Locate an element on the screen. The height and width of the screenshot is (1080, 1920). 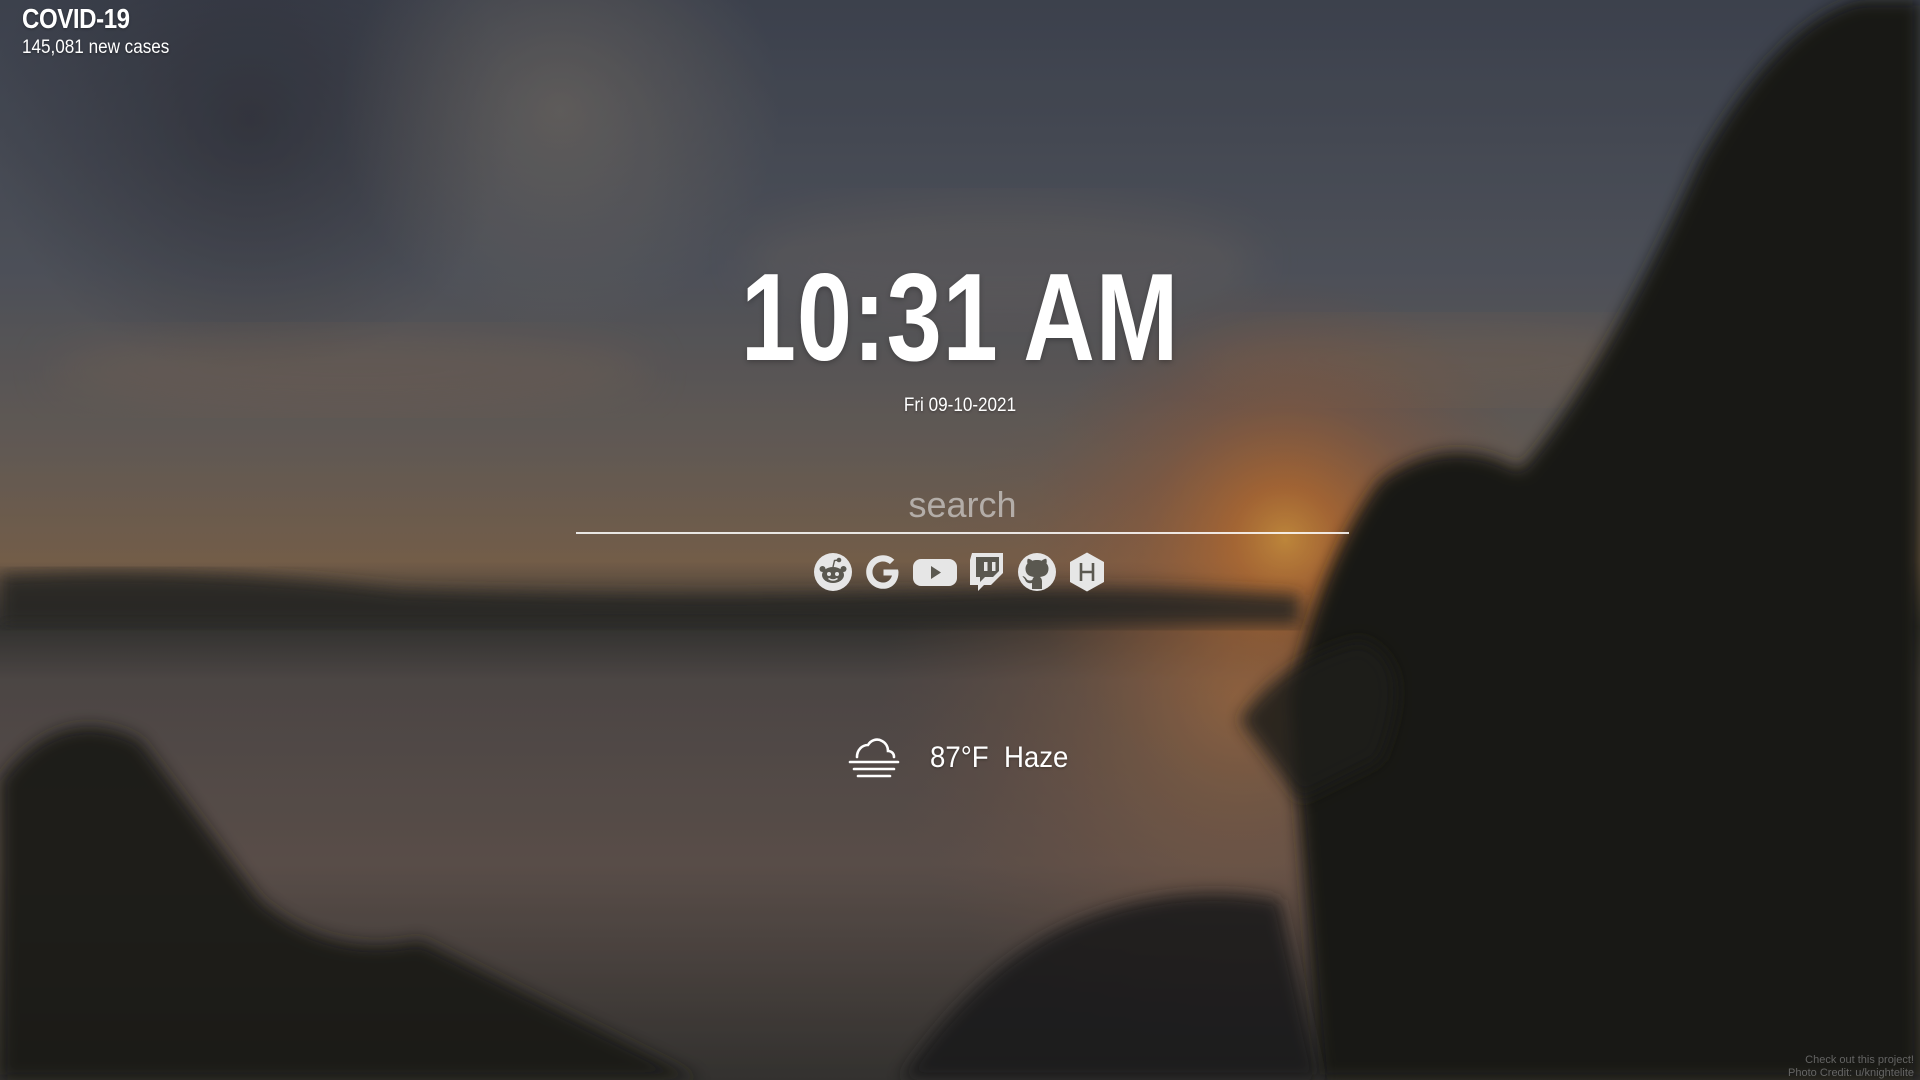
shortcut-bar is located at coordinates (960, 572).